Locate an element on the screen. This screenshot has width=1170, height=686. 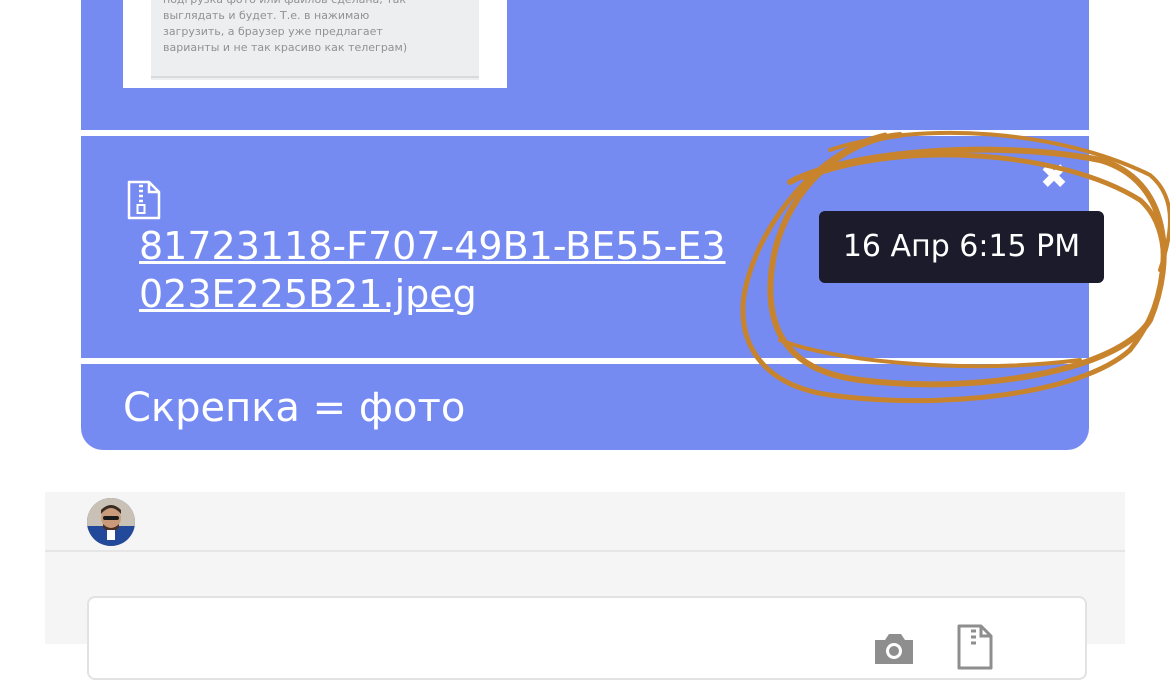
attach-file-icon is located at coordinates (975, 647).